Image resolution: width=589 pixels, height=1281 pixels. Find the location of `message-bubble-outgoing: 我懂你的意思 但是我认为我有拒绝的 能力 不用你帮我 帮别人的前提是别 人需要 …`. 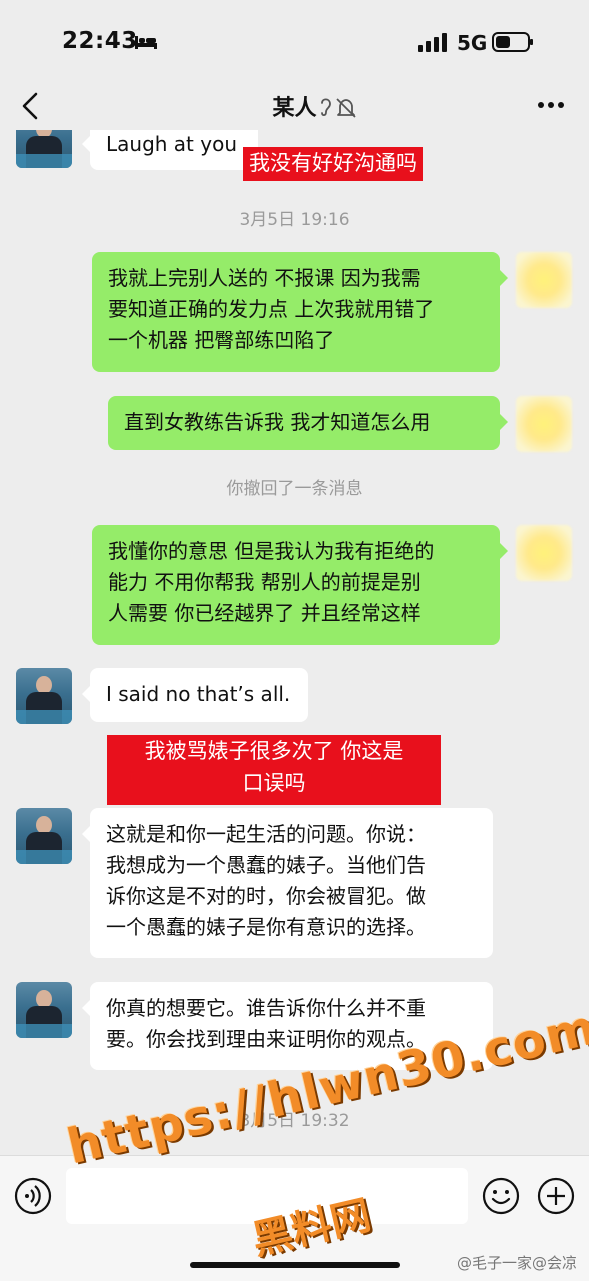

message-bubble-outgoing: 我懂你的意思 但是我认为我有拒绝的 能力 不用你帮我 帮别人的前提是别 人需要 … is located at coordinates (300, 585).